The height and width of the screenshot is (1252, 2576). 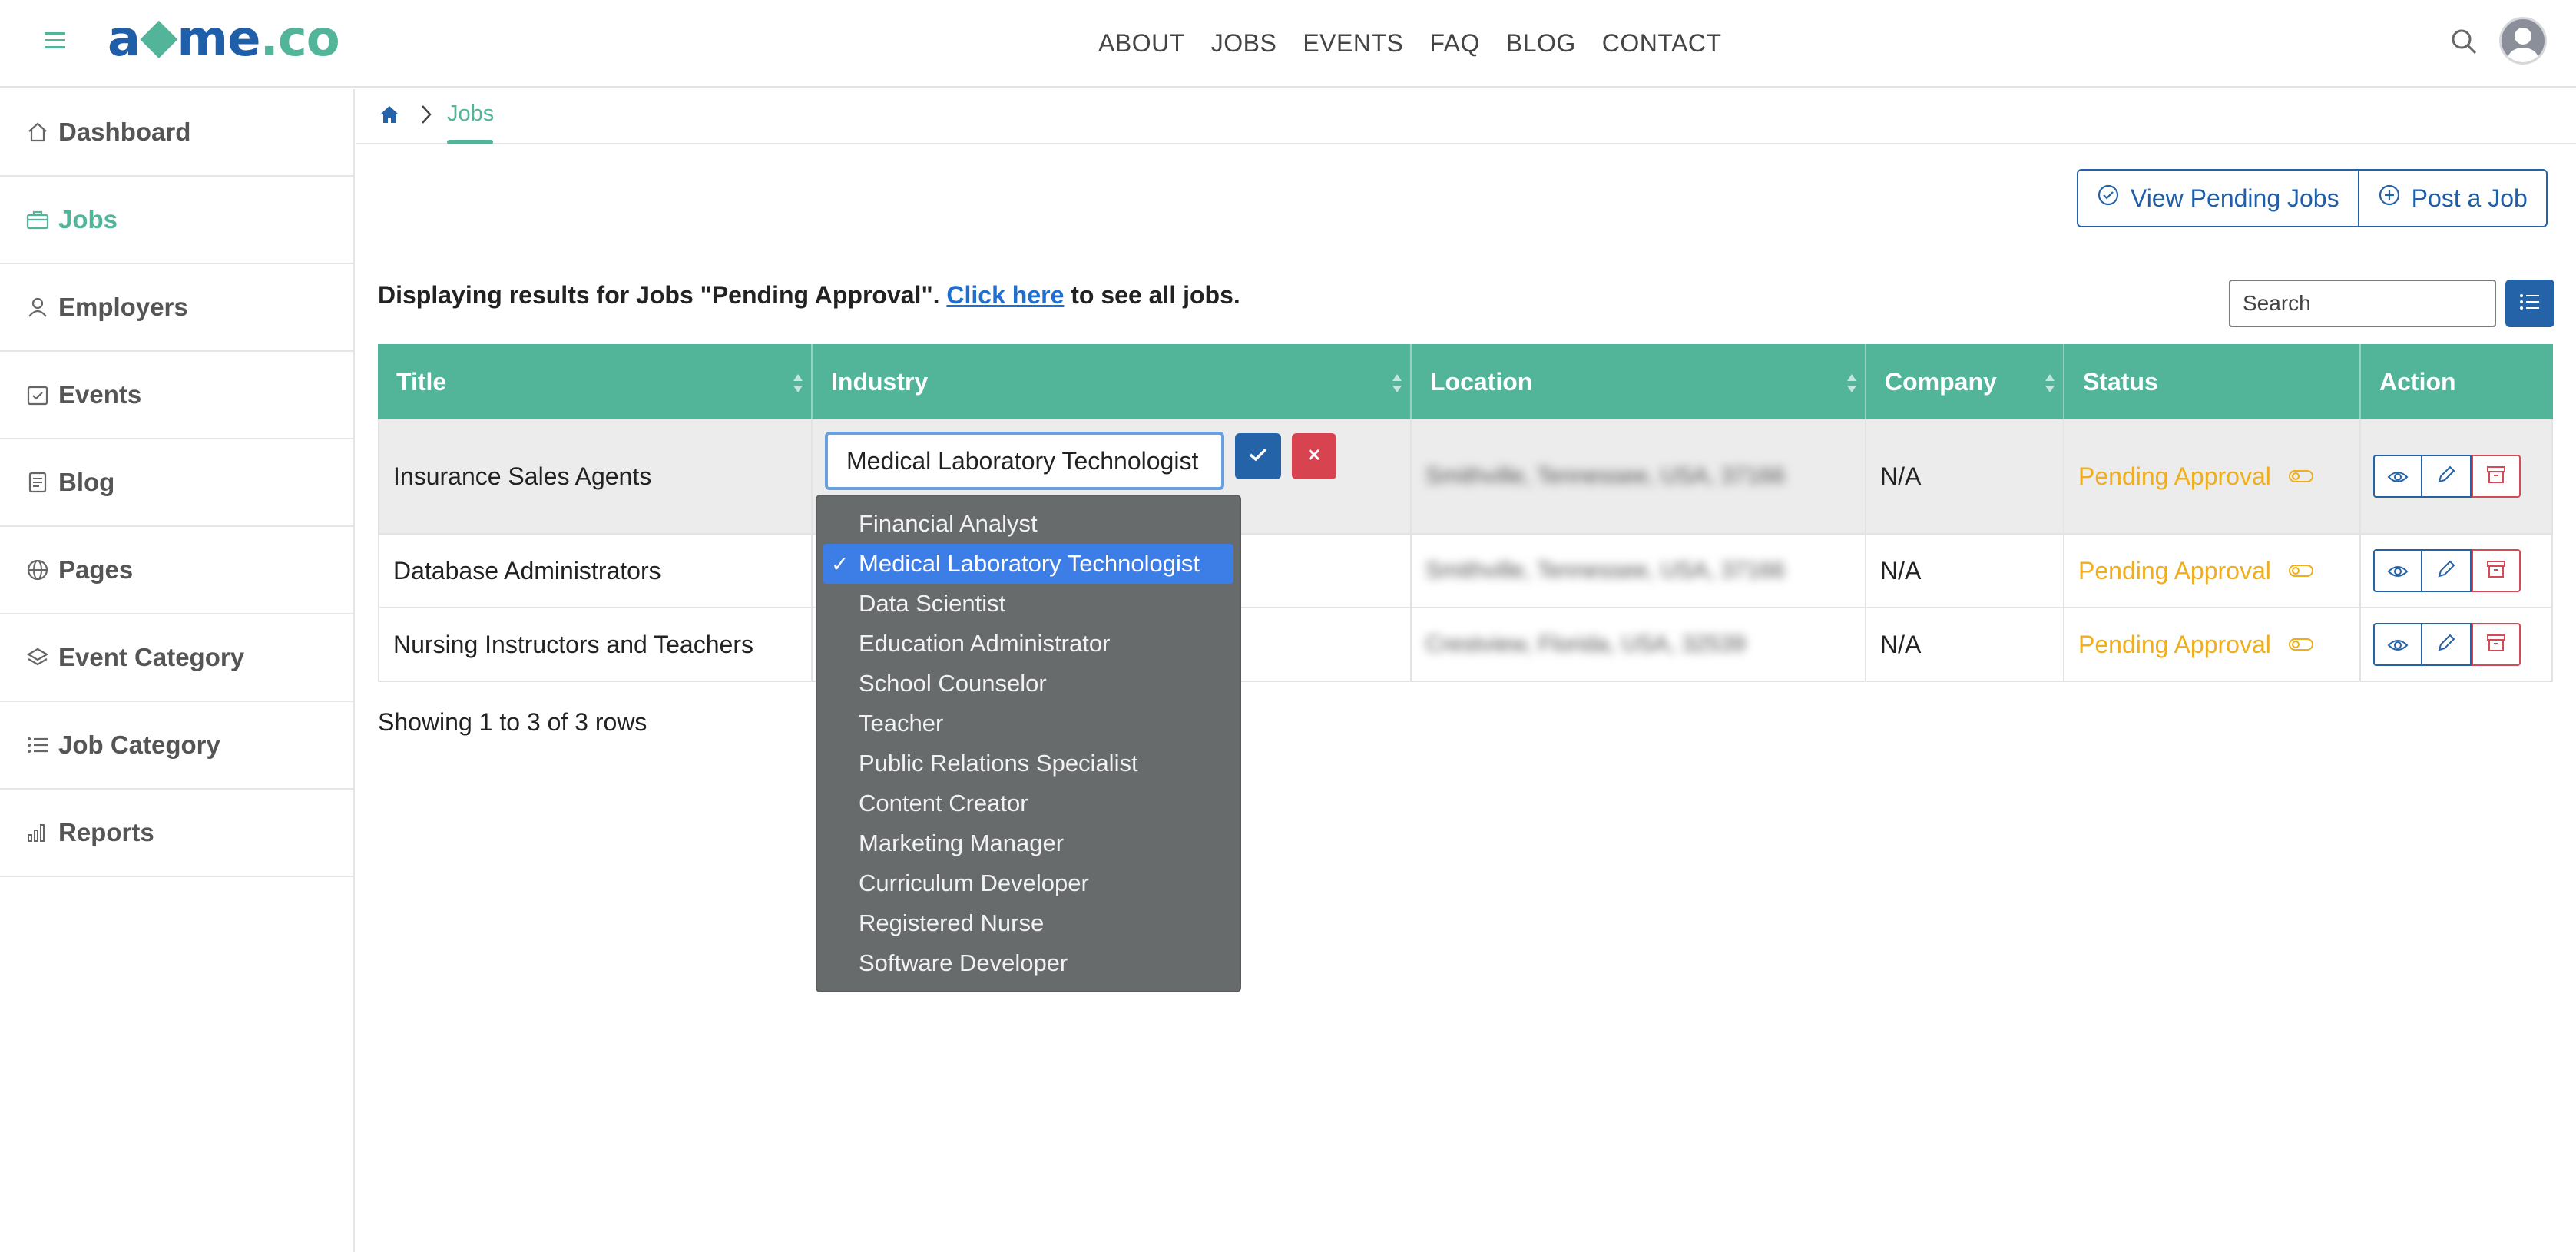 What do you see at coordinates (86, 482) in the screenshot?
I see `sidebar-item-label: Blog` at bounding box center [86, 482].